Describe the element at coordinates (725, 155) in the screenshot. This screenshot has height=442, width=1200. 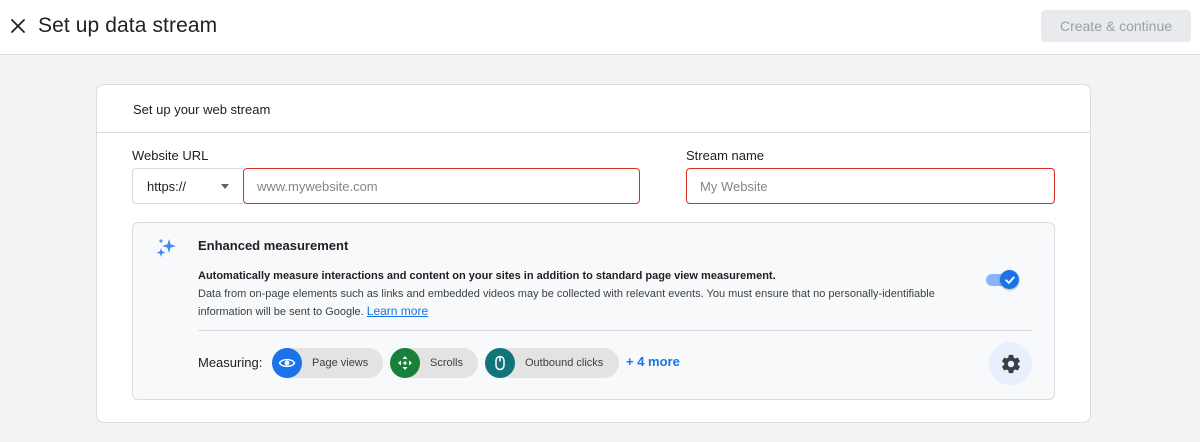
I see `stream-name-label: Stream name` at that location.